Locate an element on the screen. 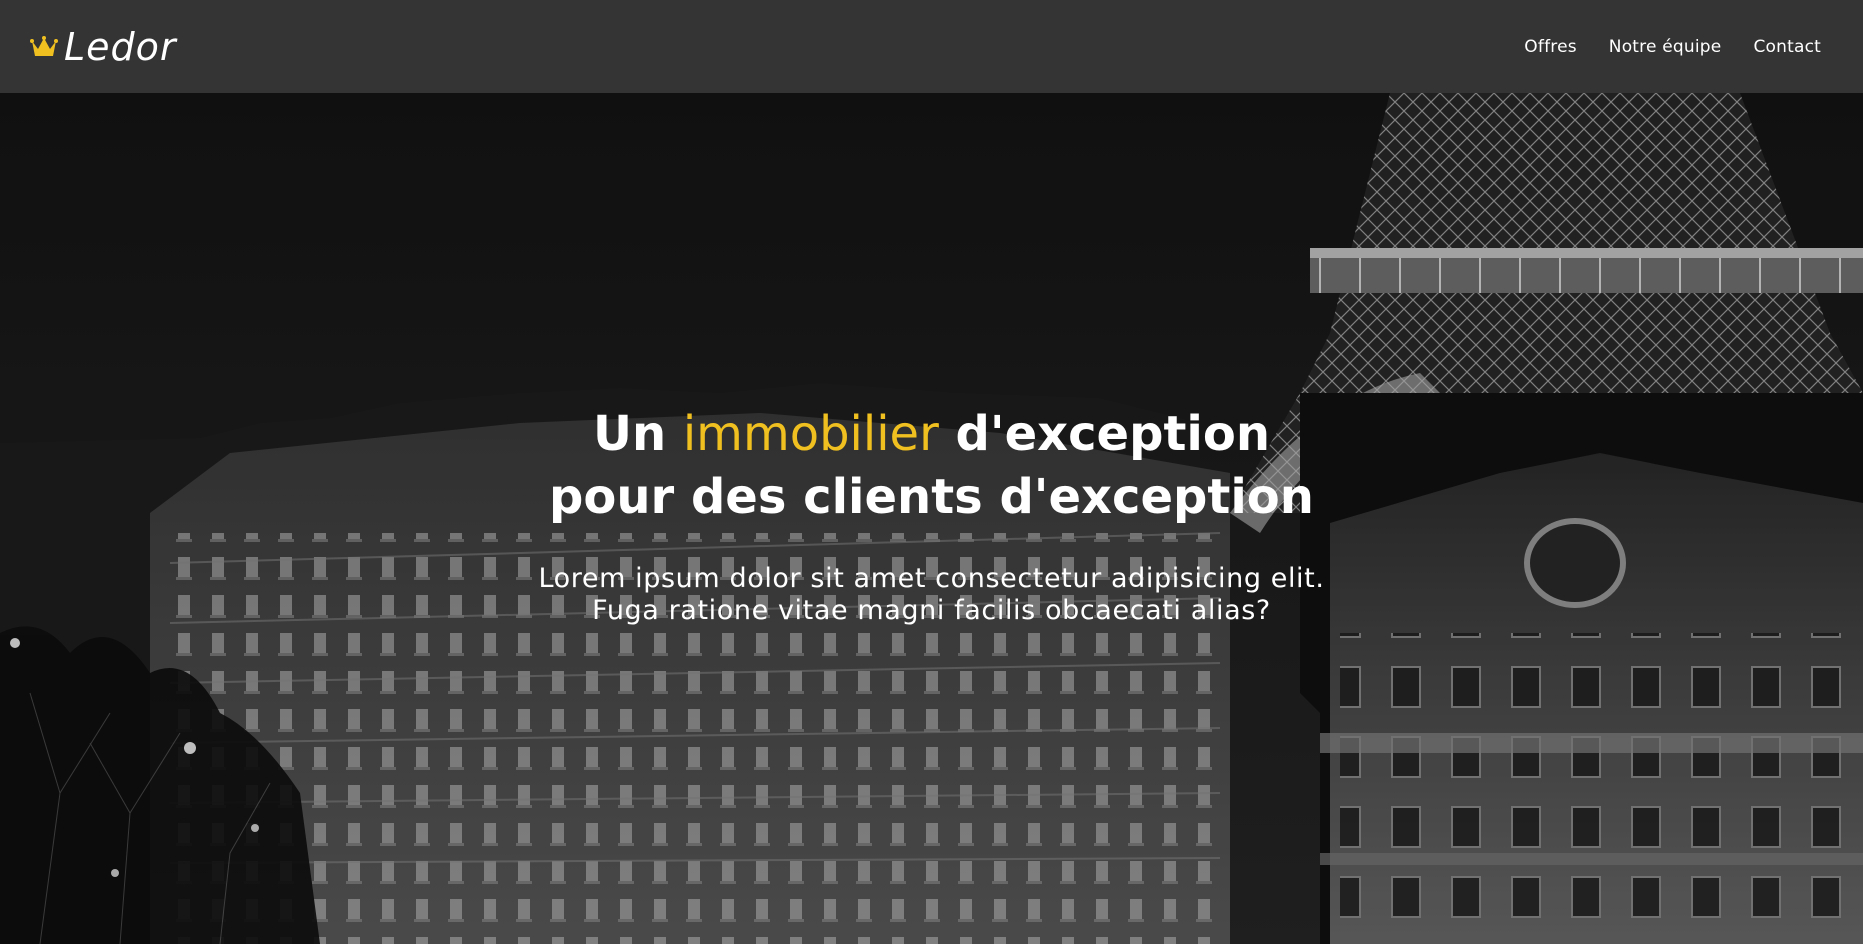  nav-link-offres: Offres is located at coordinates (1550, 47).